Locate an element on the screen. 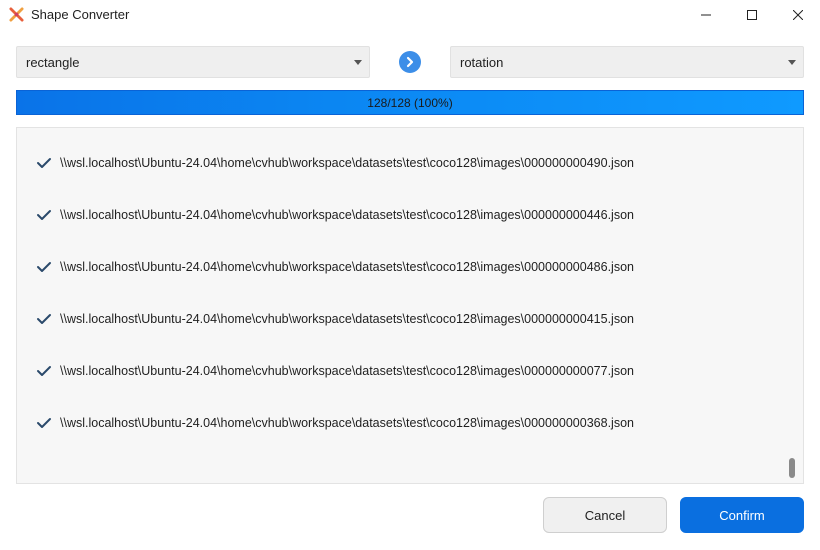 This screenshot has width=820, height=550. target-shape-select: rotation is located at coordinates (627, 62).